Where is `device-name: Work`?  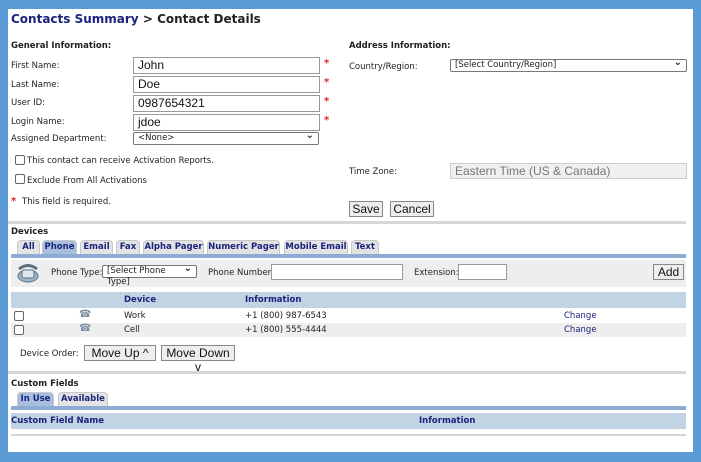 device-name: Work is located at coordinates (135, 316).